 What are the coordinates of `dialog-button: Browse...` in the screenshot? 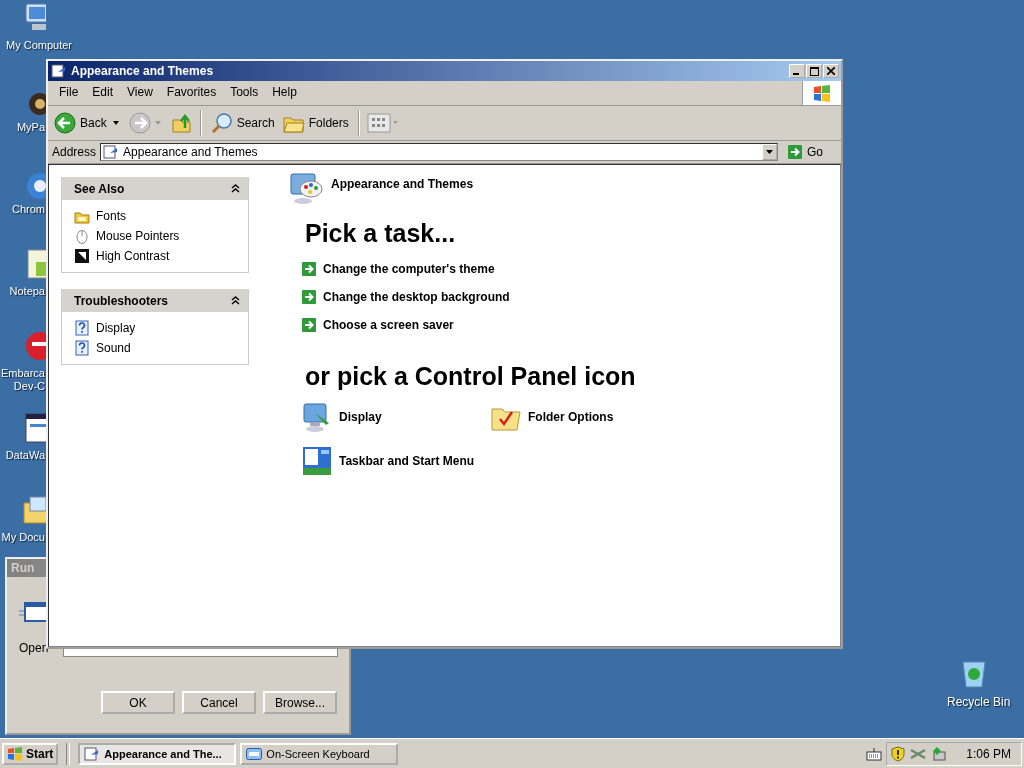 It's located at (300, 702).